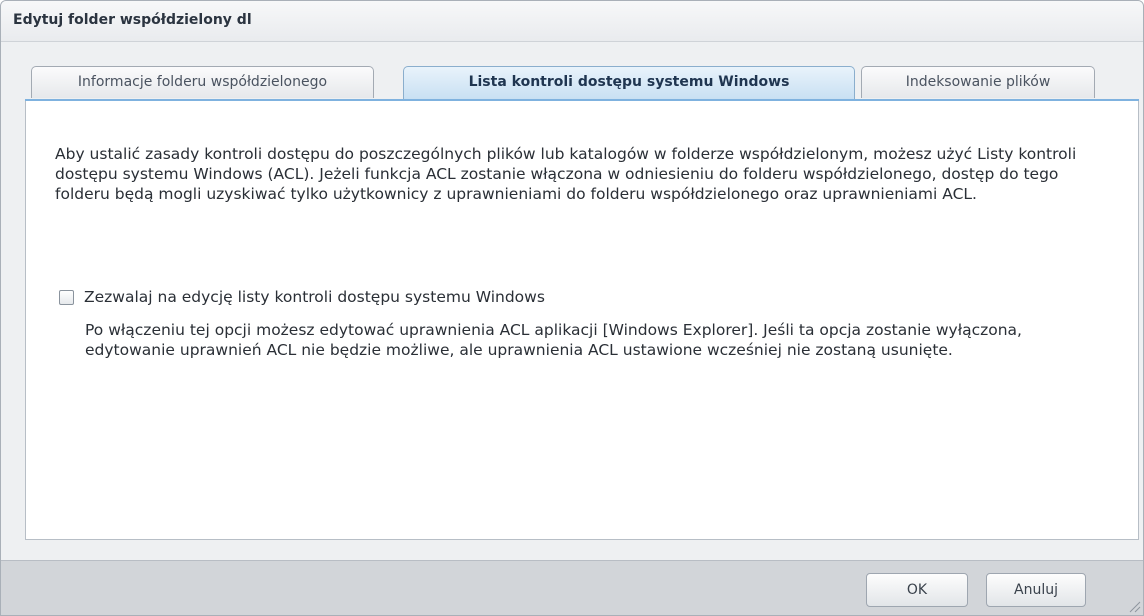  I want to click on dialog-title: Edytuj folder współdzielony dl, so click(132, 20).